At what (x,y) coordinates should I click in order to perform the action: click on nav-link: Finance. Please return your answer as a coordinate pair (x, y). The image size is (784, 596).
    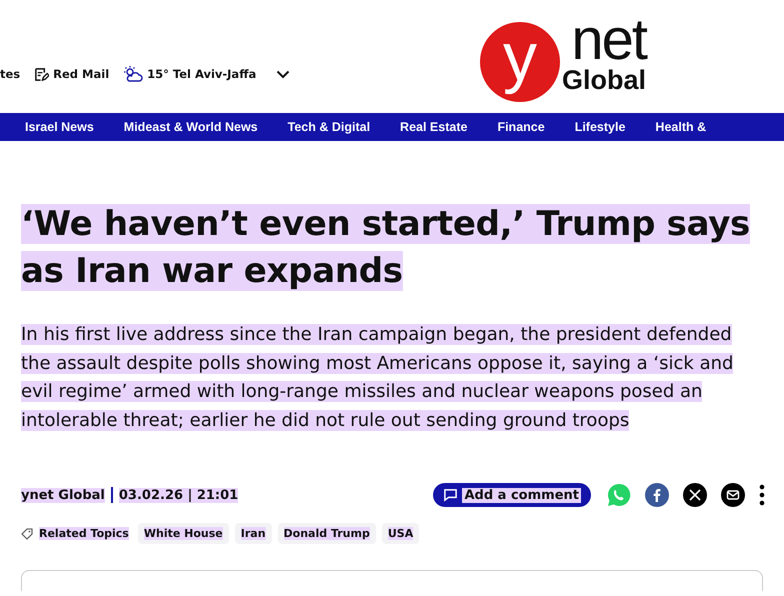
    Looking at the image, I should click on (521, 127).